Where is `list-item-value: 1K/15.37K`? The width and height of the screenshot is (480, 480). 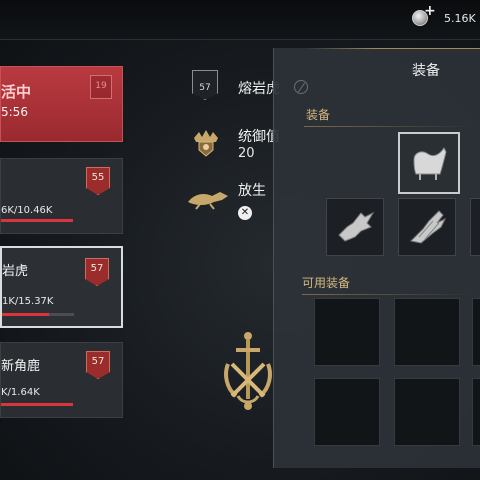 list-item-value: 1K/15.37K is located at coordinates (28, 301).